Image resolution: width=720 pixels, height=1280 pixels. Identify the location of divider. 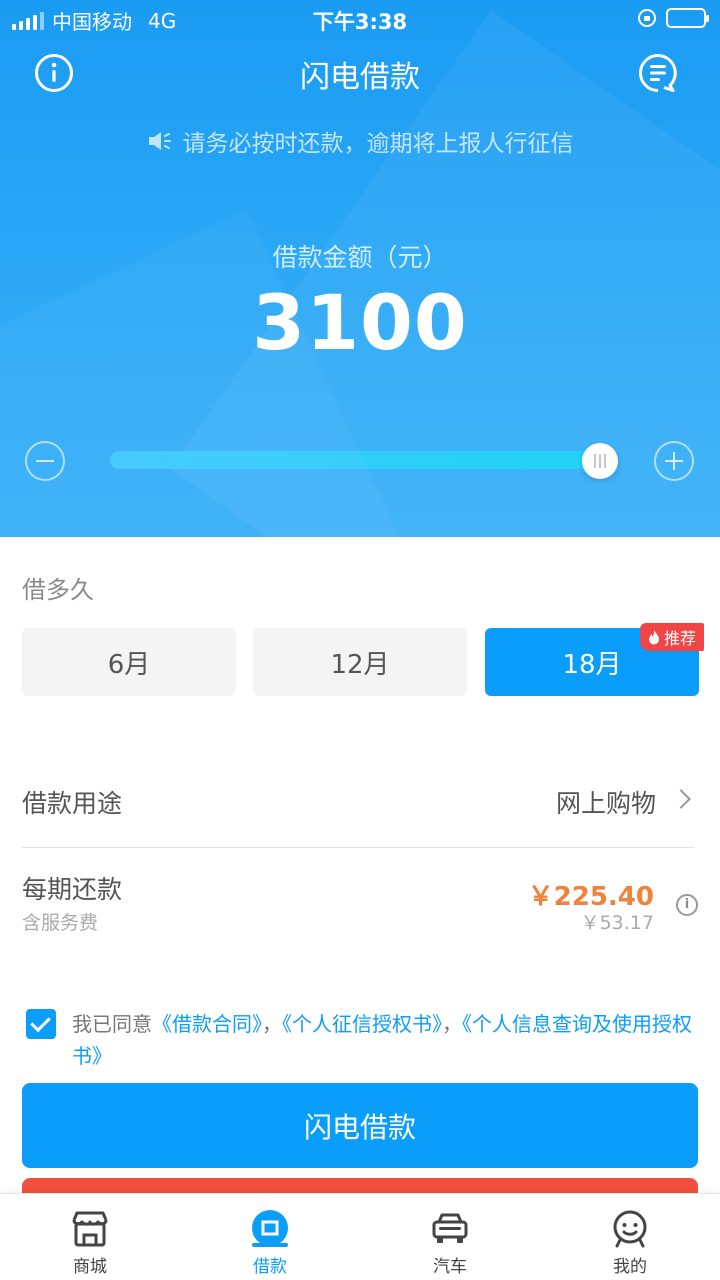
(358, 847).